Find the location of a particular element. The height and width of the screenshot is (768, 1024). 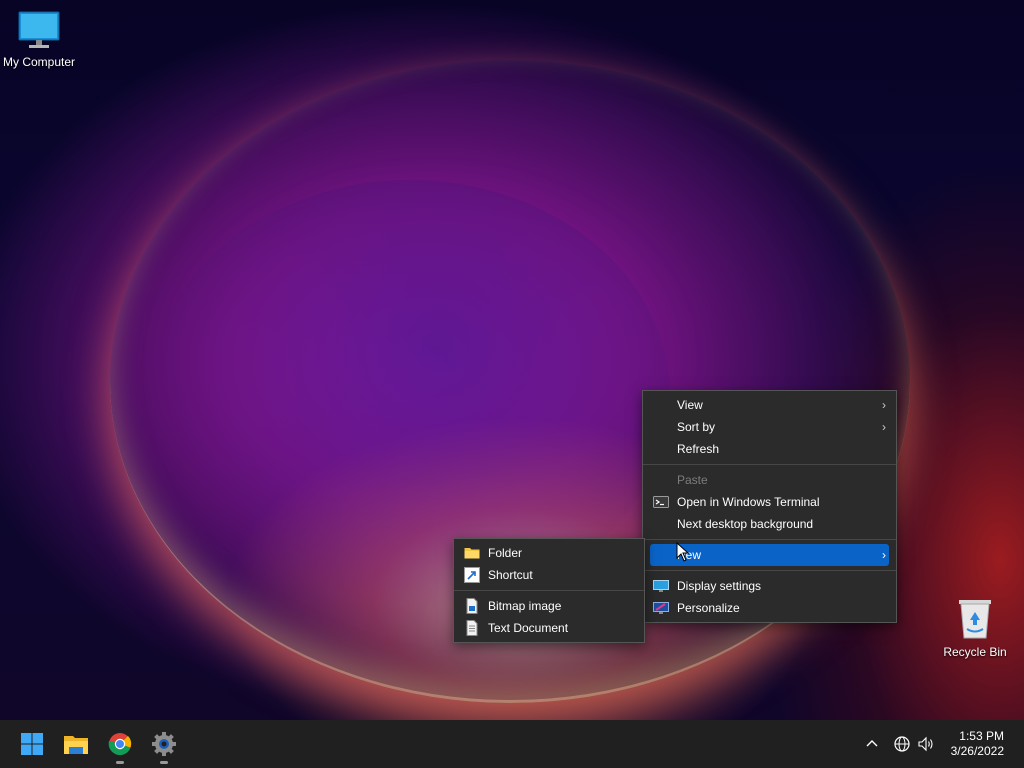

menu-item-refresh: Refresh is located at coordinates (769, 449).